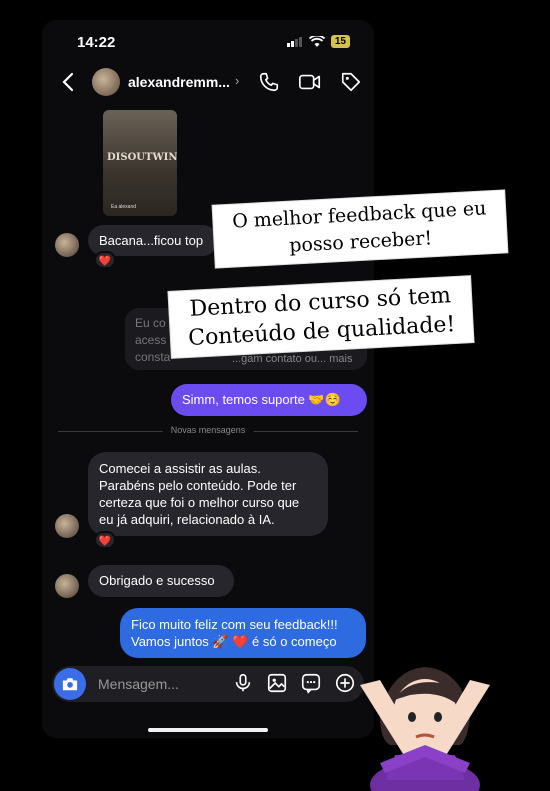  What do you see at coordinates (106, 82) in the screenshot?
I see `contact-avatar` at bounding box center [106, 82].